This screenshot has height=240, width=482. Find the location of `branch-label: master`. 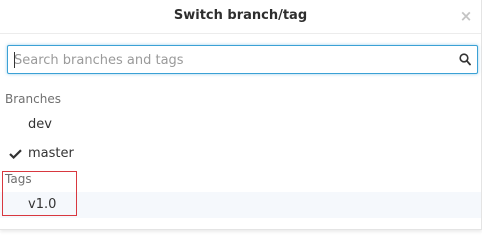

branch-label: master is located at coordinates (51, 153).